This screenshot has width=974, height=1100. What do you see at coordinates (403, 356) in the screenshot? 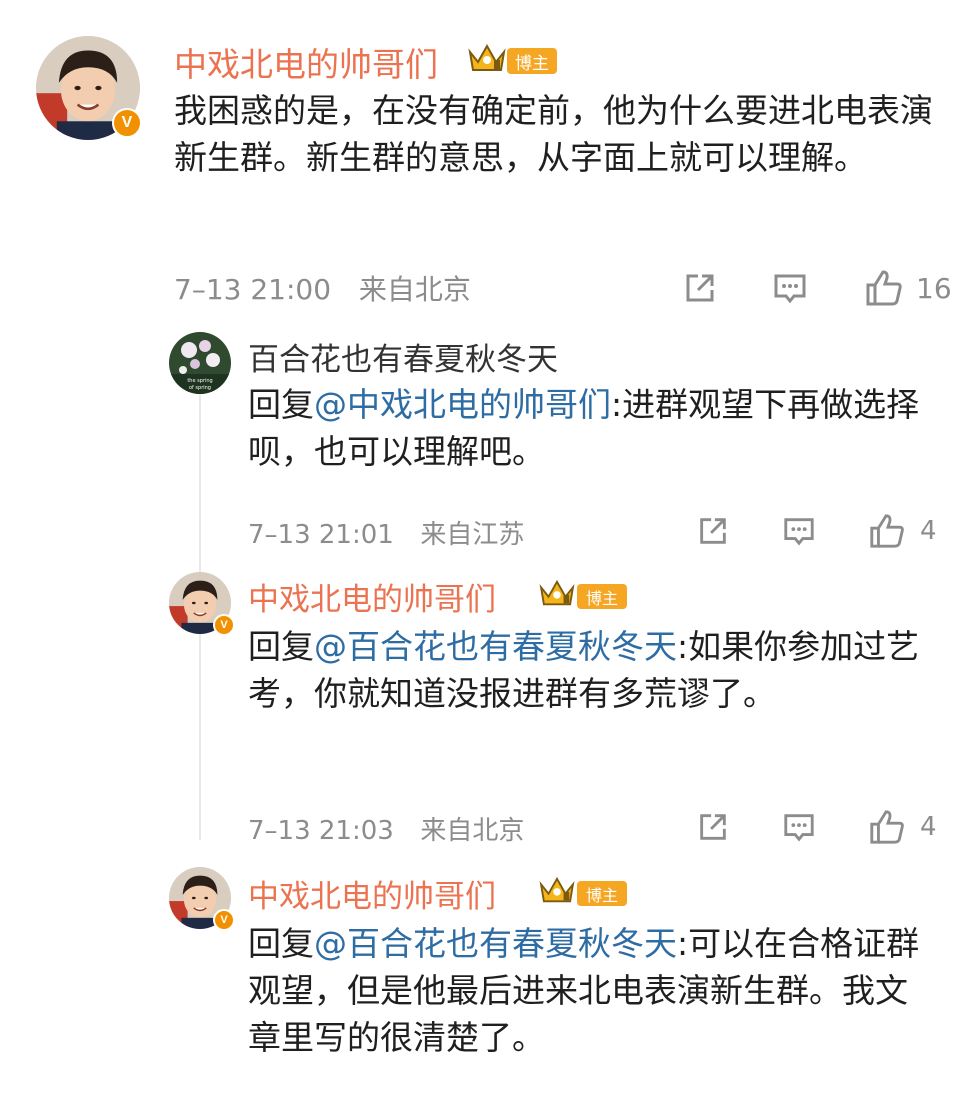
I see `reply-author-name: 百合花也有春夏秋冬天` at bounding box center [403, 356].